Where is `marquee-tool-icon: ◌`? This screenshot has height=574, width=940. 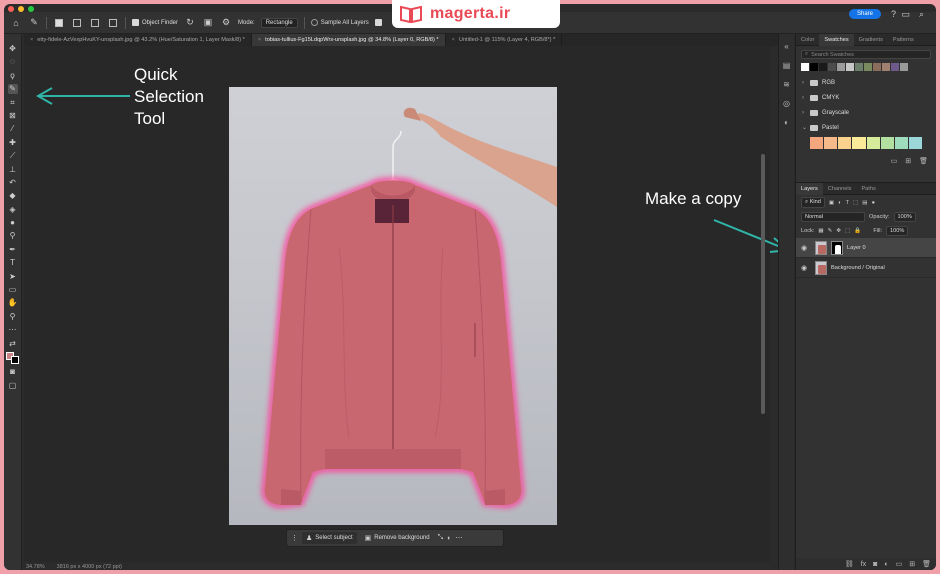
marquee-tool-icon: ◌ is located at coordinates (13, 62).